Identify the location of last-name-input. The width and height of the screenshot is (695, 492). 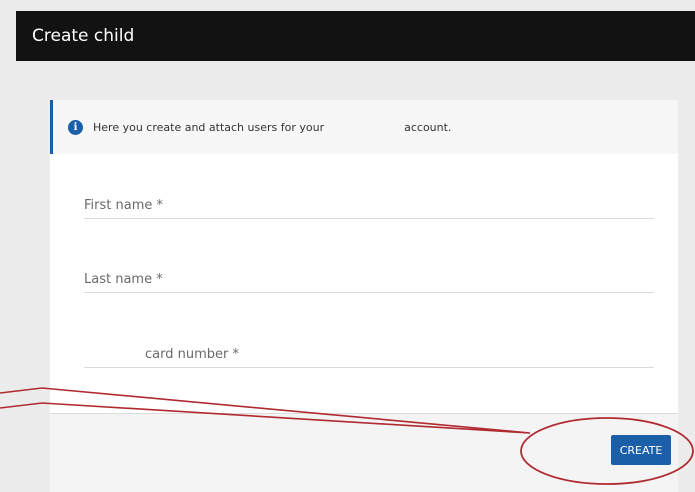
(369, 279).